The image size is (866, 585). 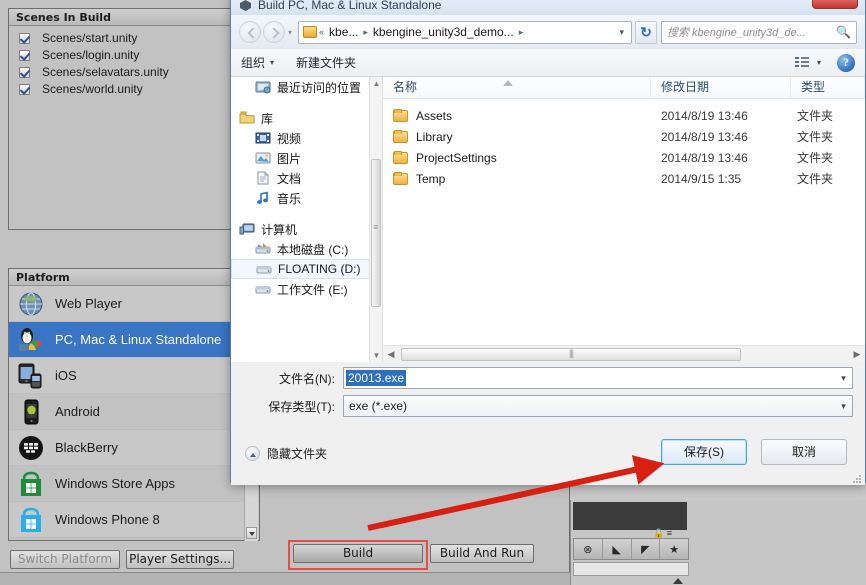 I want to click on scene-row: Scenes/selavatars.unity, so click(x=122, y=72).